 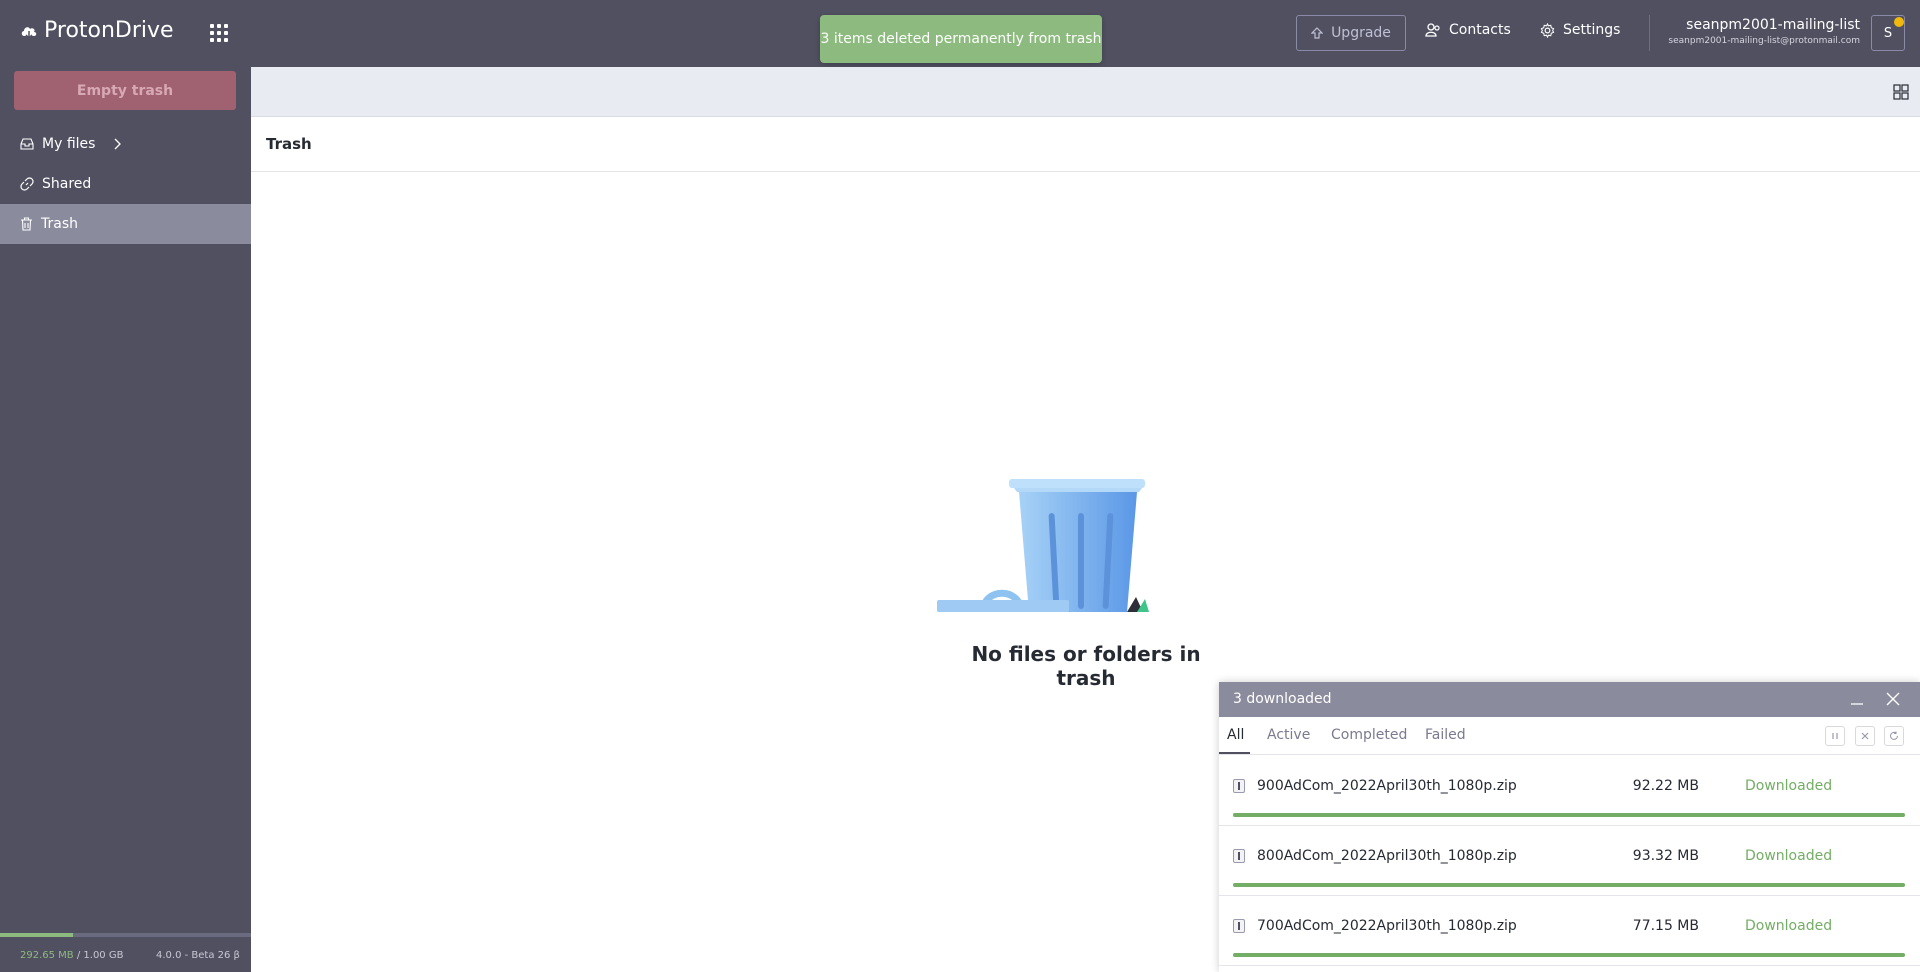 I want to click on tab-failed: Failed, so click(x=1445, y=735).